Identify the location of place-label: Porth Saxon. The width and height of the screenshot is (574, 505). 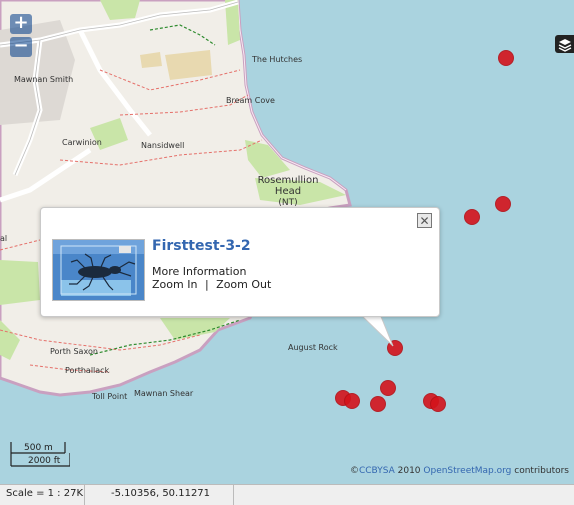
(74, 351).